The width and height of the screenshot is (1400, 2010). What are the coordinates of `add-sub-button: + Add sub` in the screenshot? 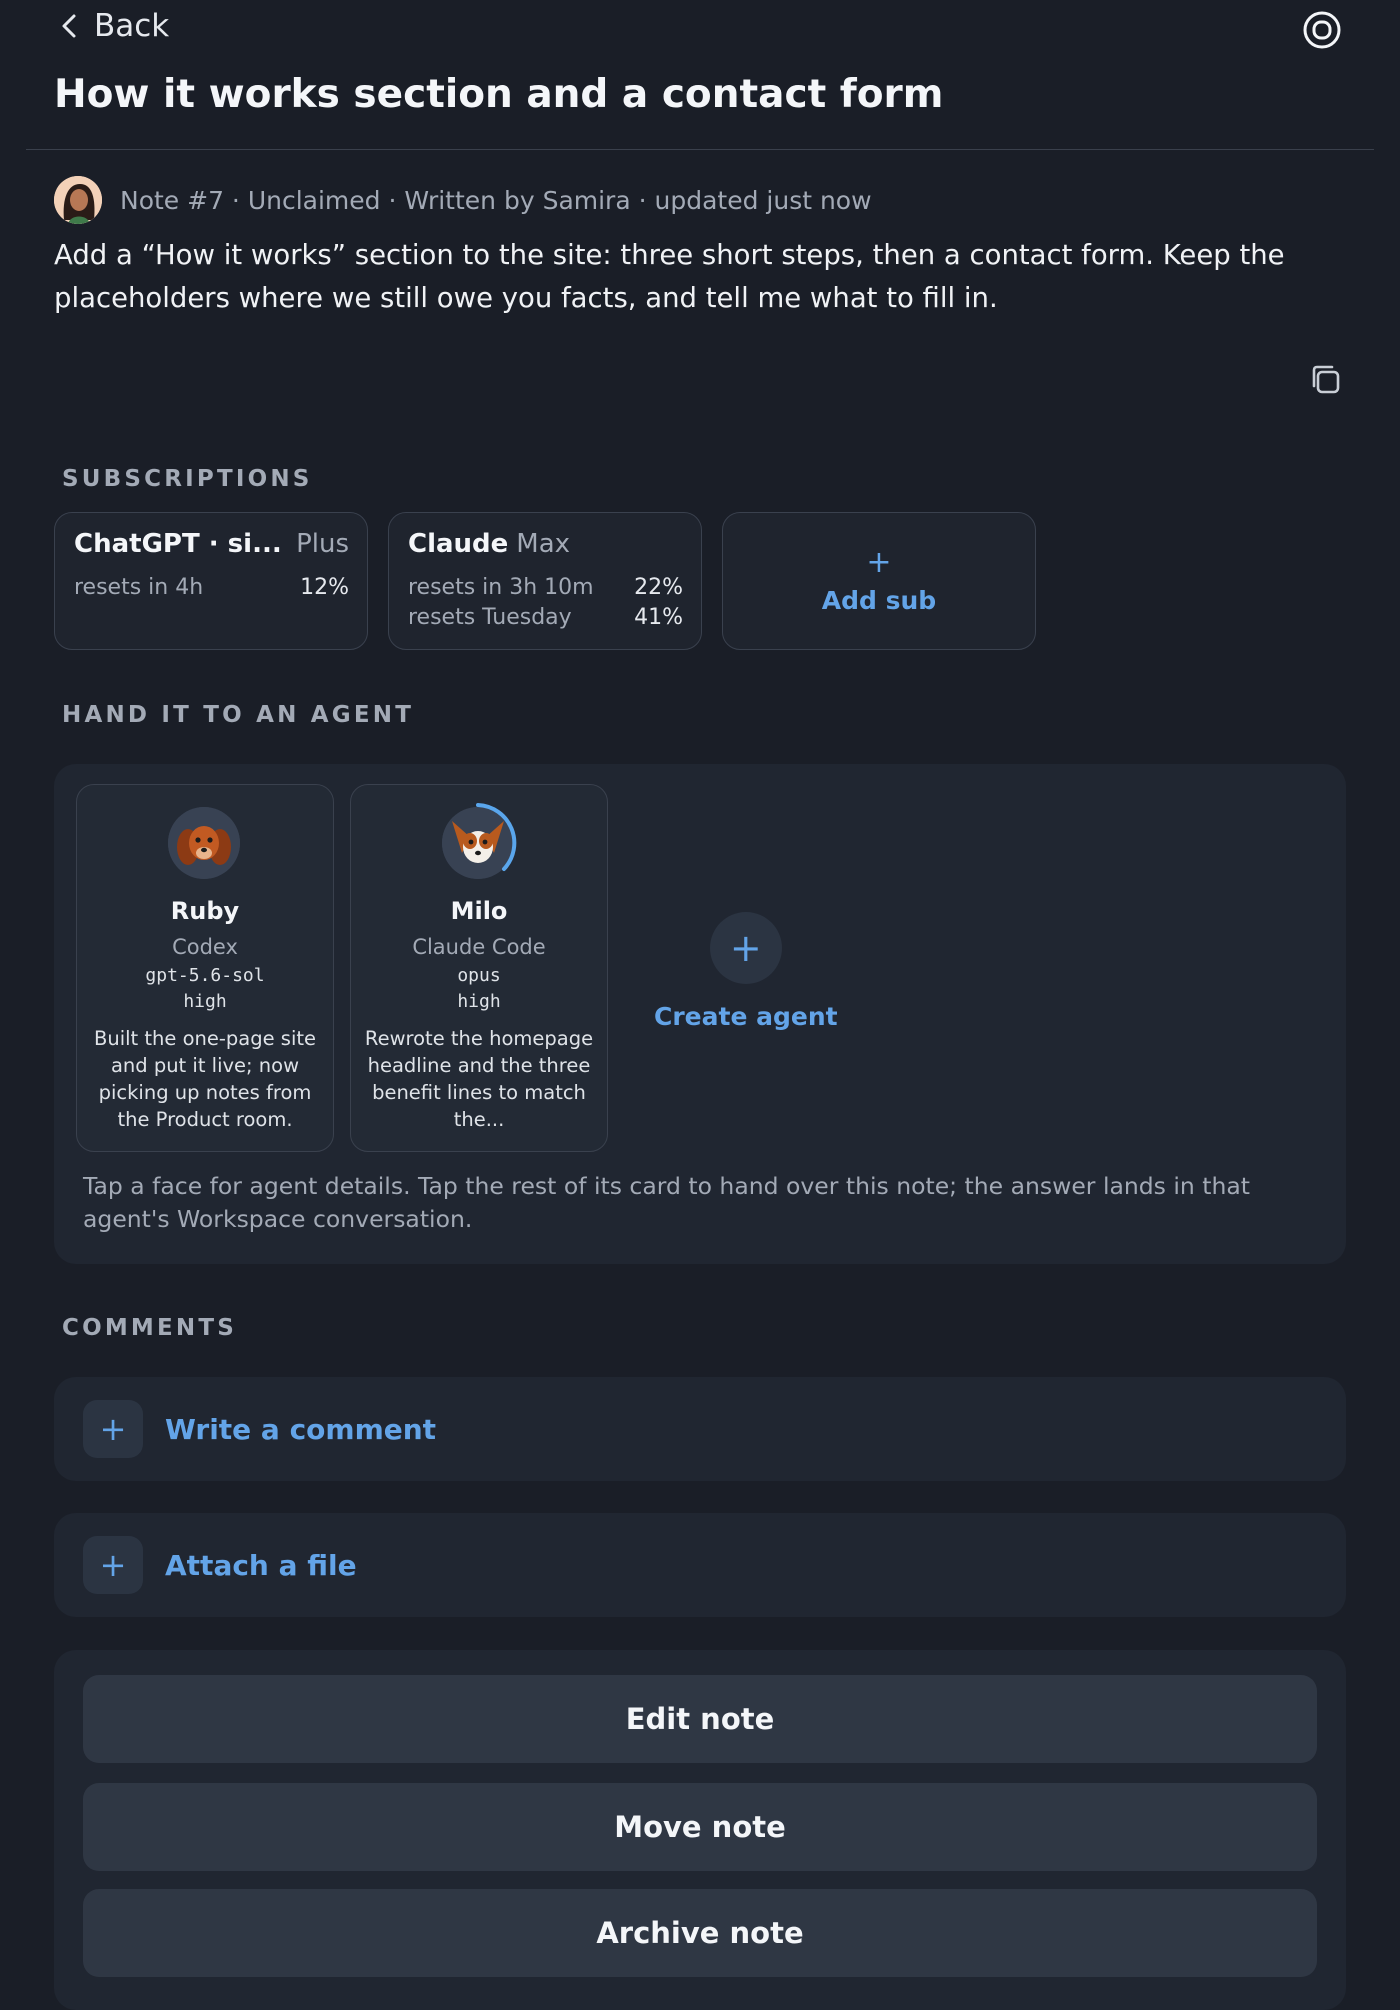 It's located at (879, 581).